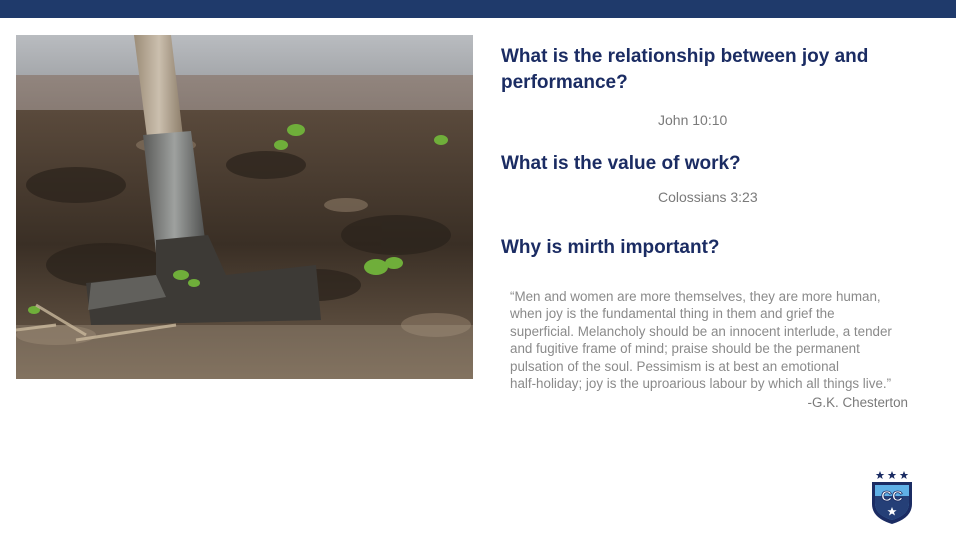  I want to click on quote-author: -G.K. Chesterton, so click(857, 402).